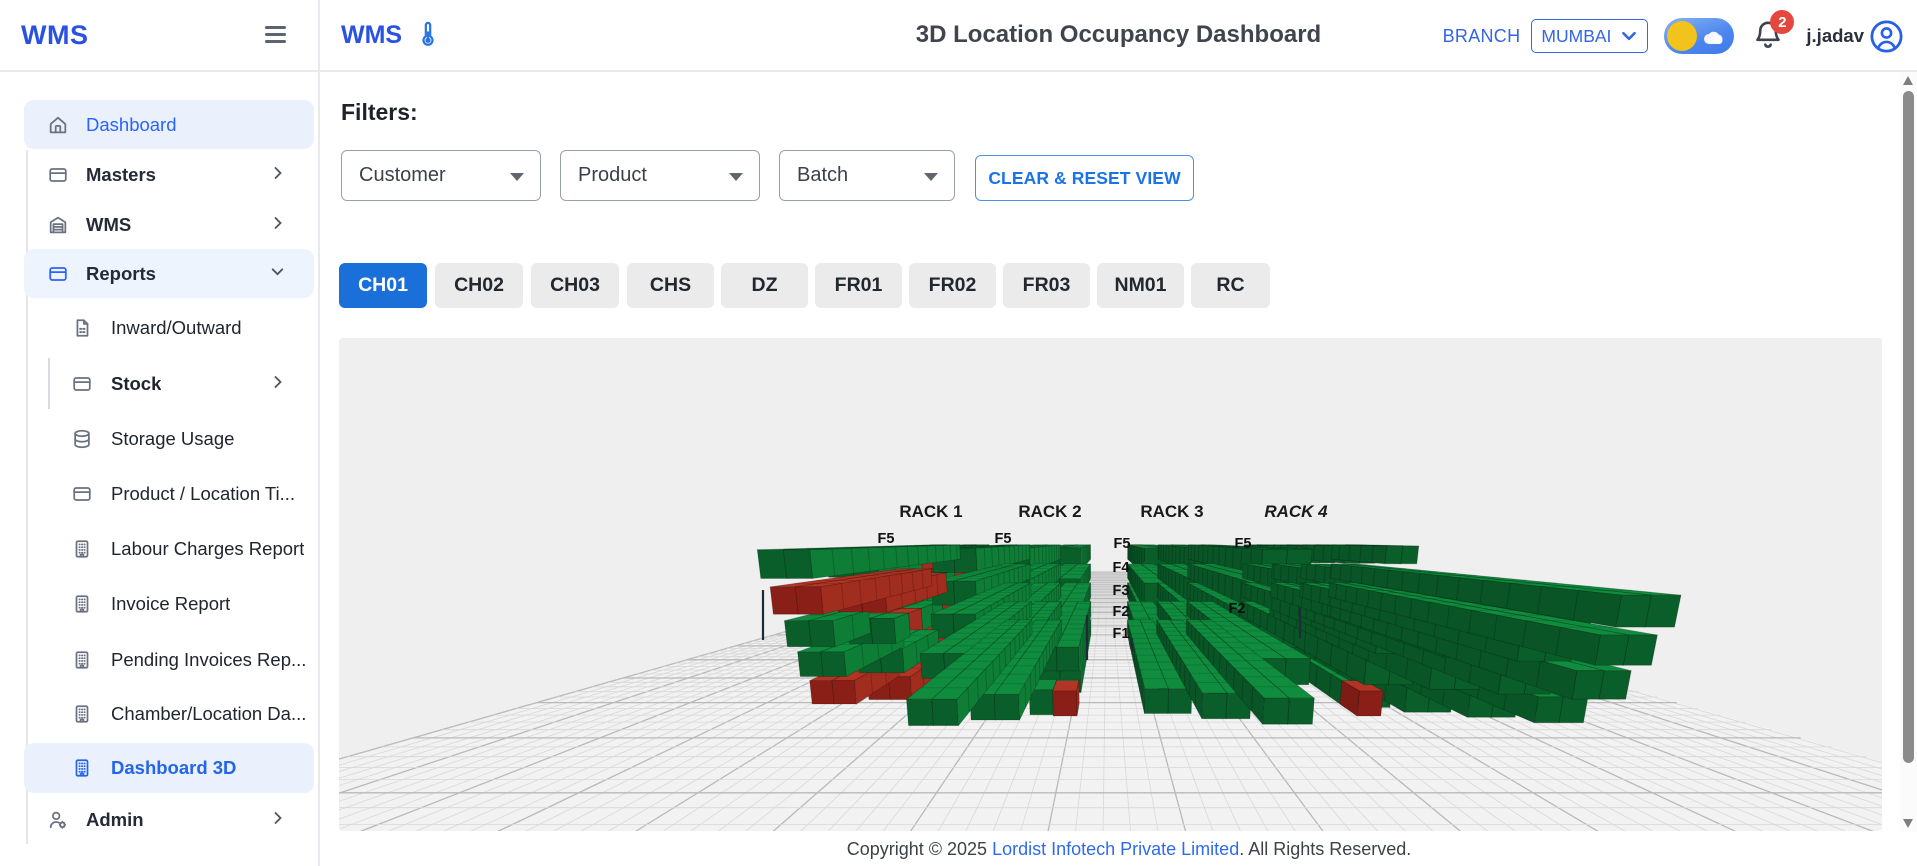  Describe the element at coordinates (1121, 591) in the screenshot. I see `svg-text: F3` at that location.